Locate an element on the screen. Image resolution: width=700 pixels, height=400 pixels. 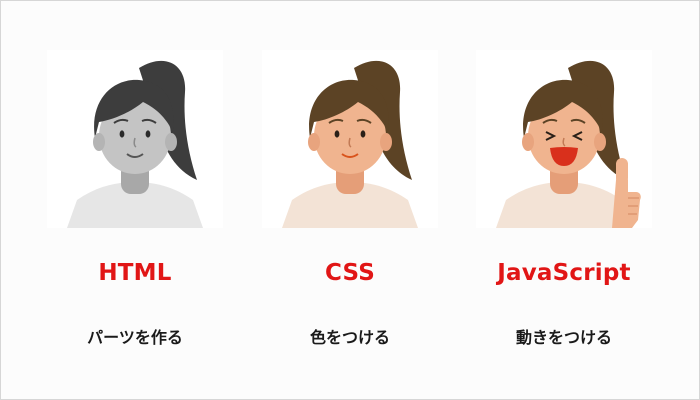
html-illustration is located at coordinates (135, 139).